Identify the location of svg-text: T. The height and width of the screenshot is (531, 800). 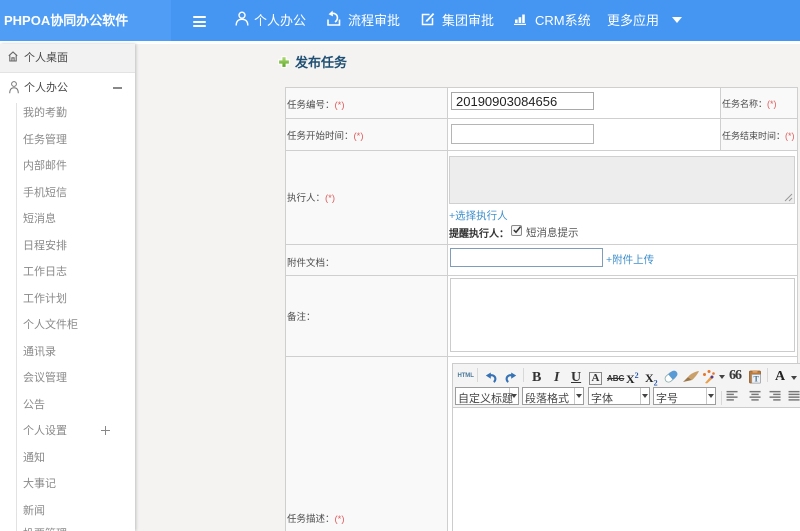
(757, 379).